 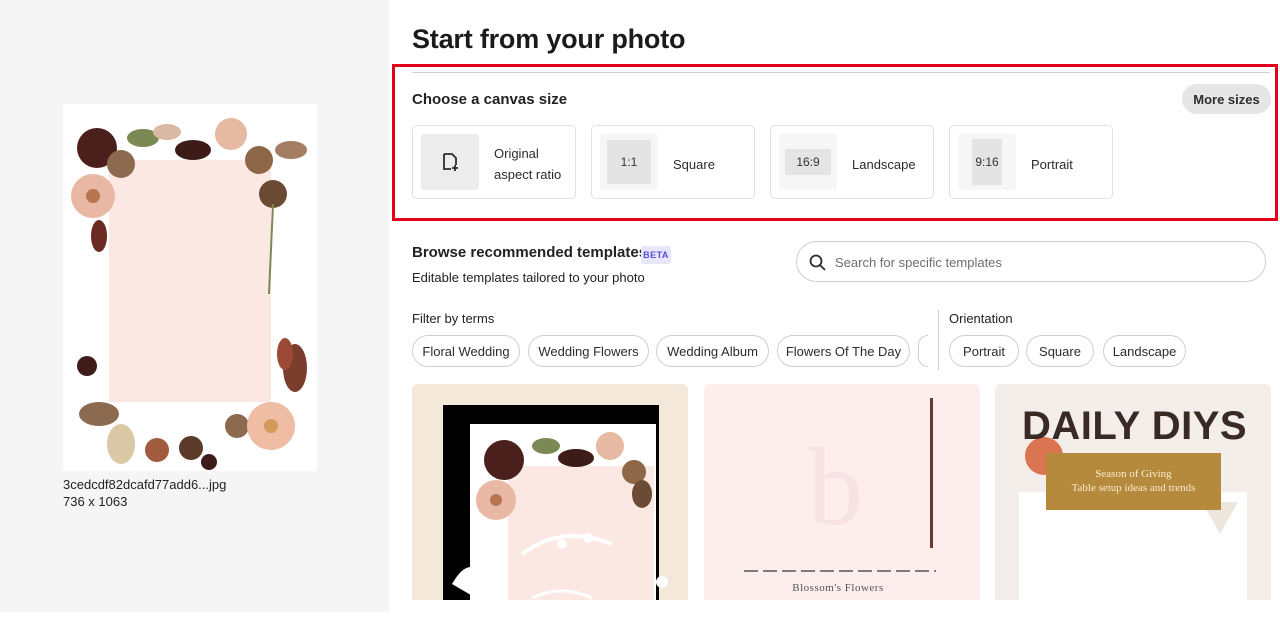 What do you see at coordinates (528, 164) in the screenshot?
I see `canvas-option-label: Original aspect ratio` at bounding box center [528, 164].